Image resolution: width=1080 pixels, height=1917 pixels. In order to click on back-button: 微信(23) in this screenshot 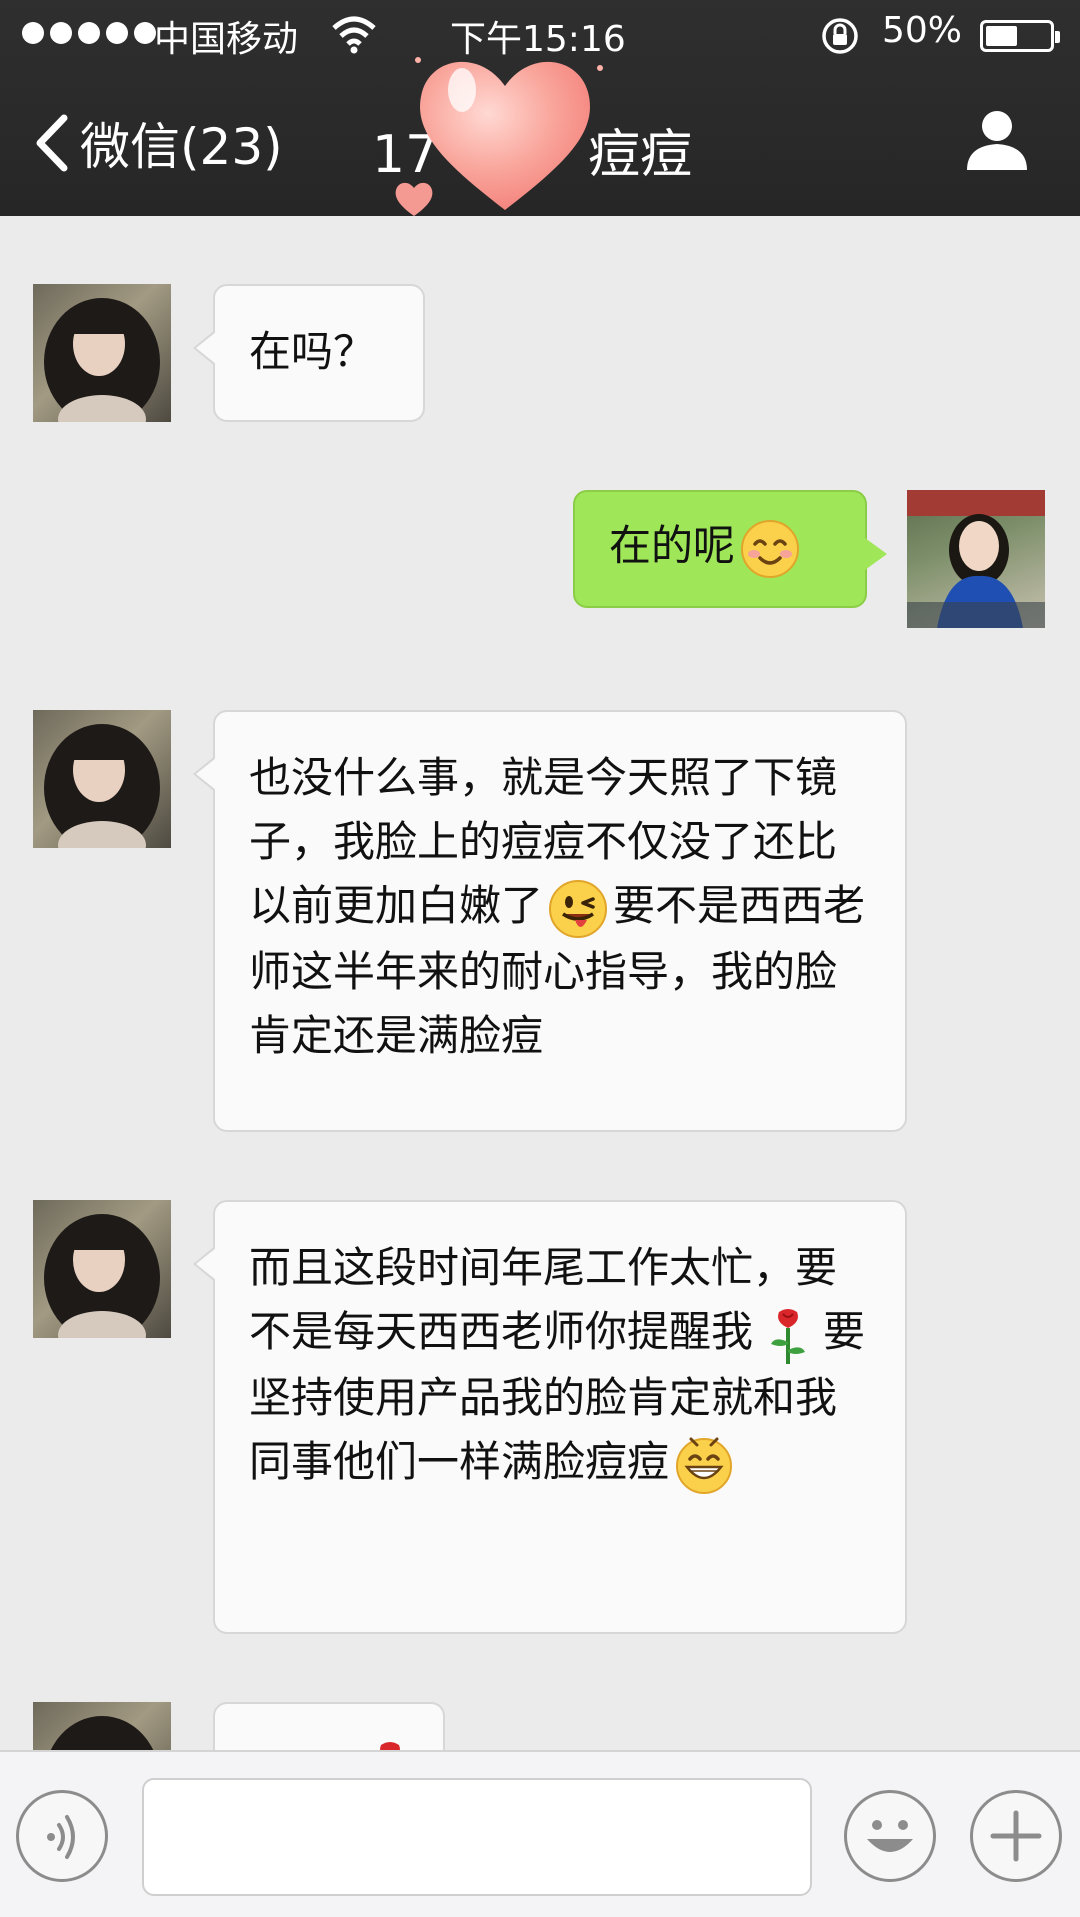, I will do `click(156, 143)`.